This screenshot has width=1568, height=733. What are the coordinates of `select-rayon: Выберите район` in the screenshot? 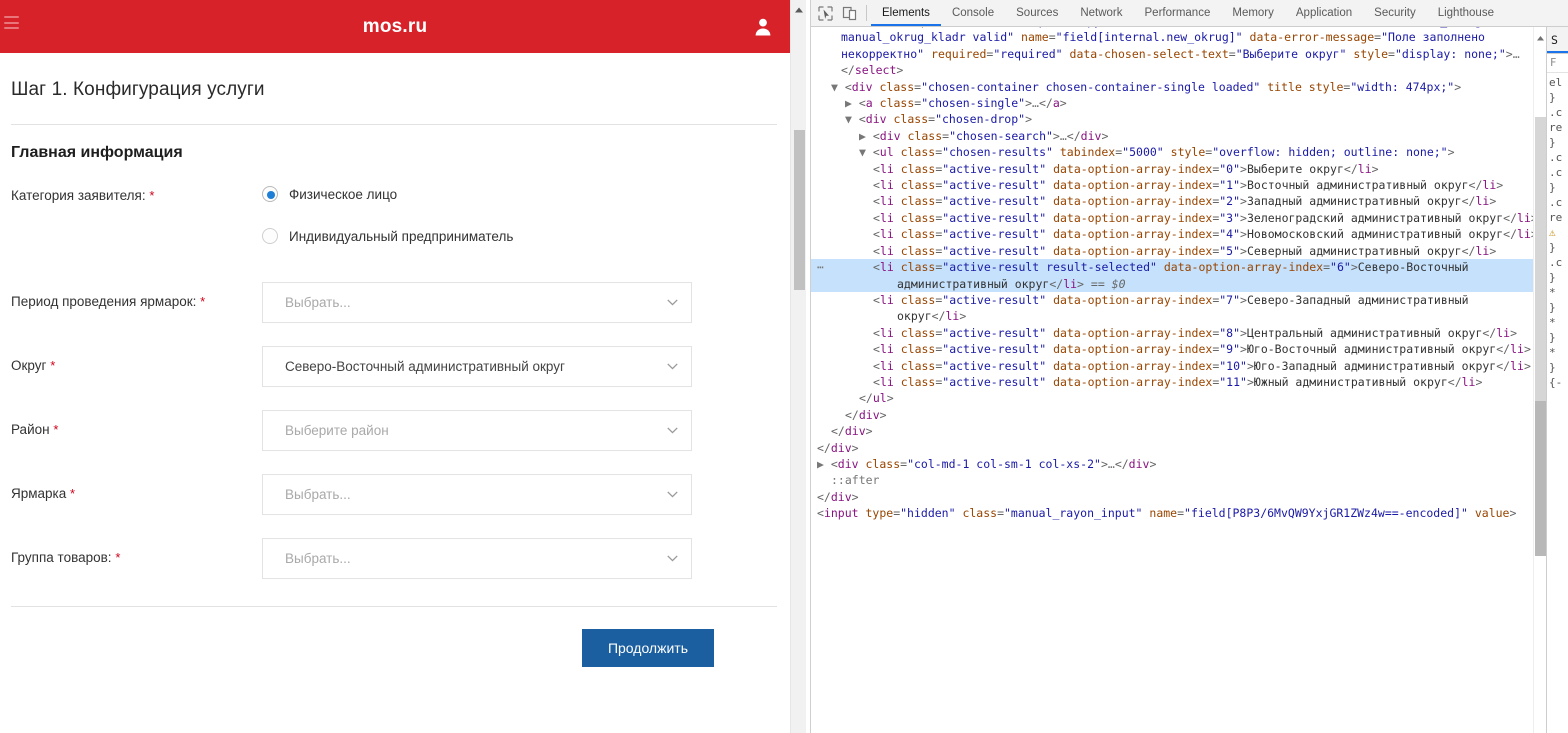 It's located at (477, 430).